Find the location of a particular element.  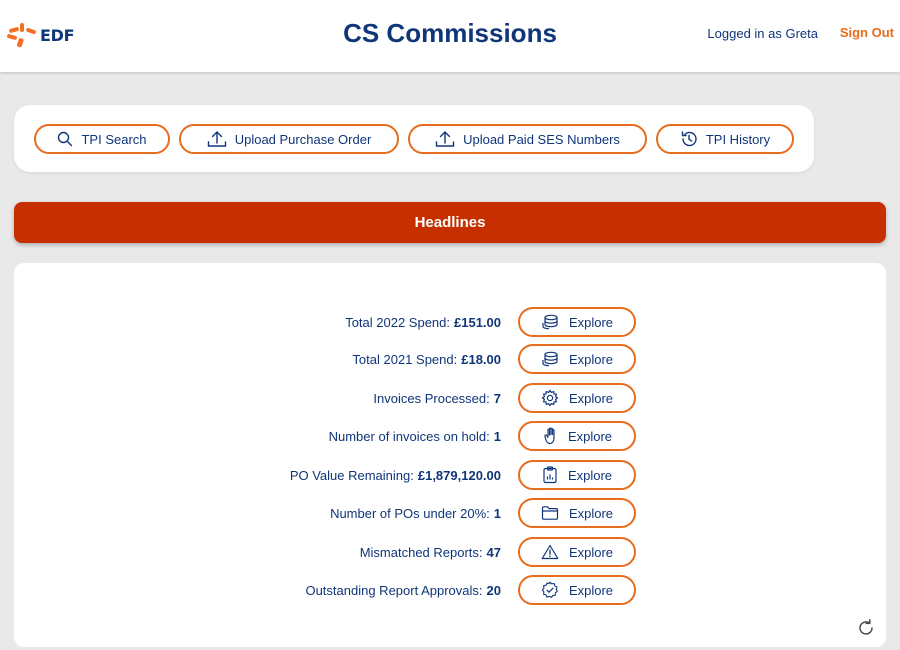

sign-out-link: Sign Out is located at coordinates (867, 32).